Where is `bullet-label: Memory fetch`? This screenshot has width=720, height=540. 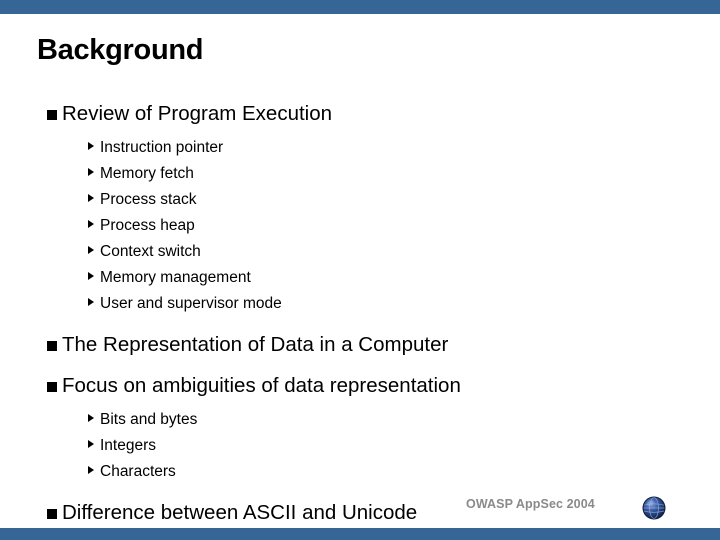
bullet-label: Memory fetch is located at coordinates (147, 173).